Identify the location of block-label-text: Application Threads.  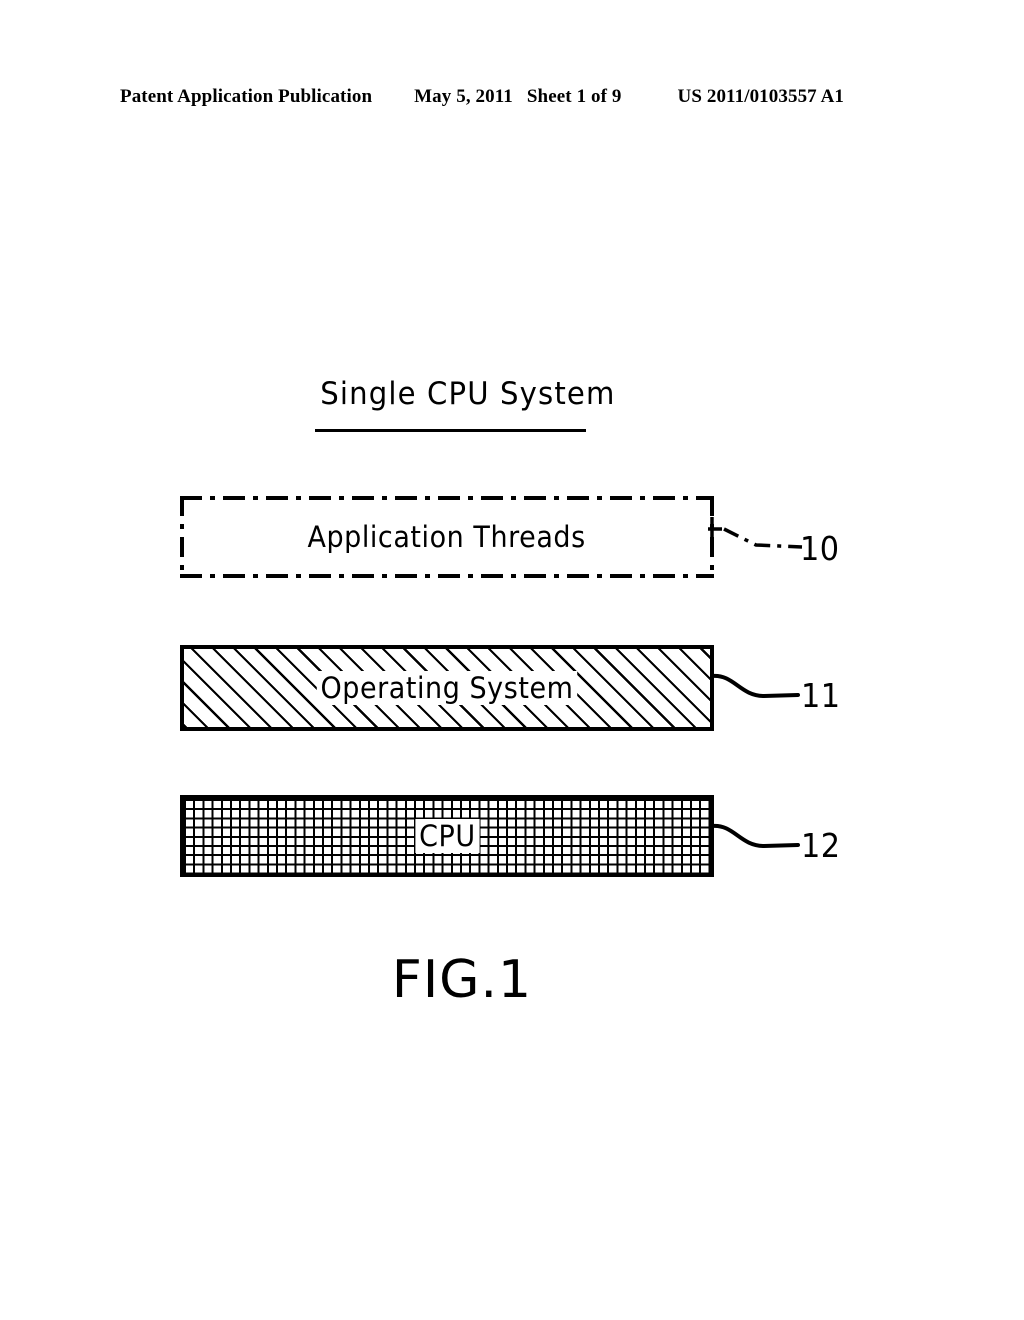
(447, 537).